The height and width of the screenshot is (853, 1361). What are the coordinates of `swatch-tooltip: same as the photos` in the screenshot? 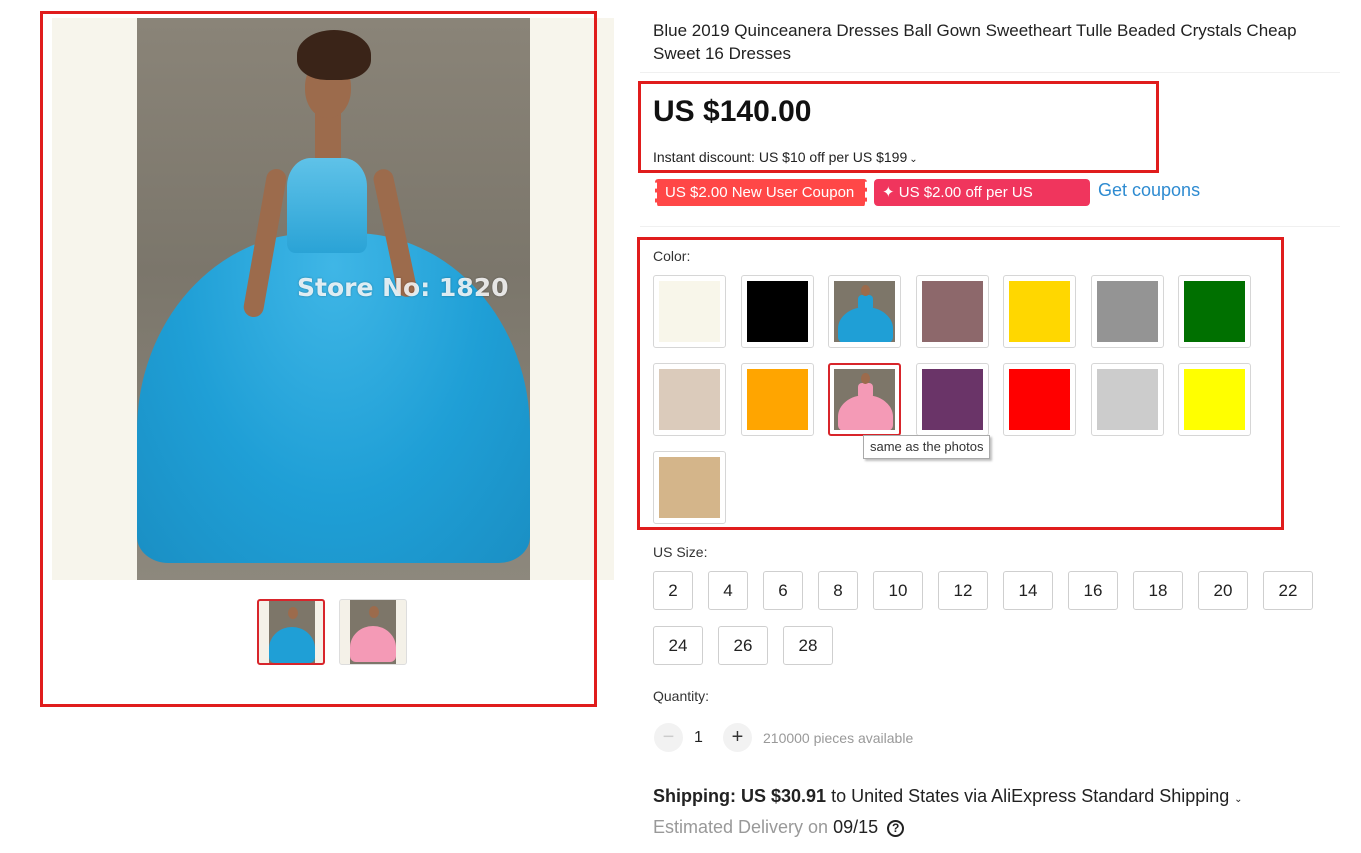 It's located at (927, 447).